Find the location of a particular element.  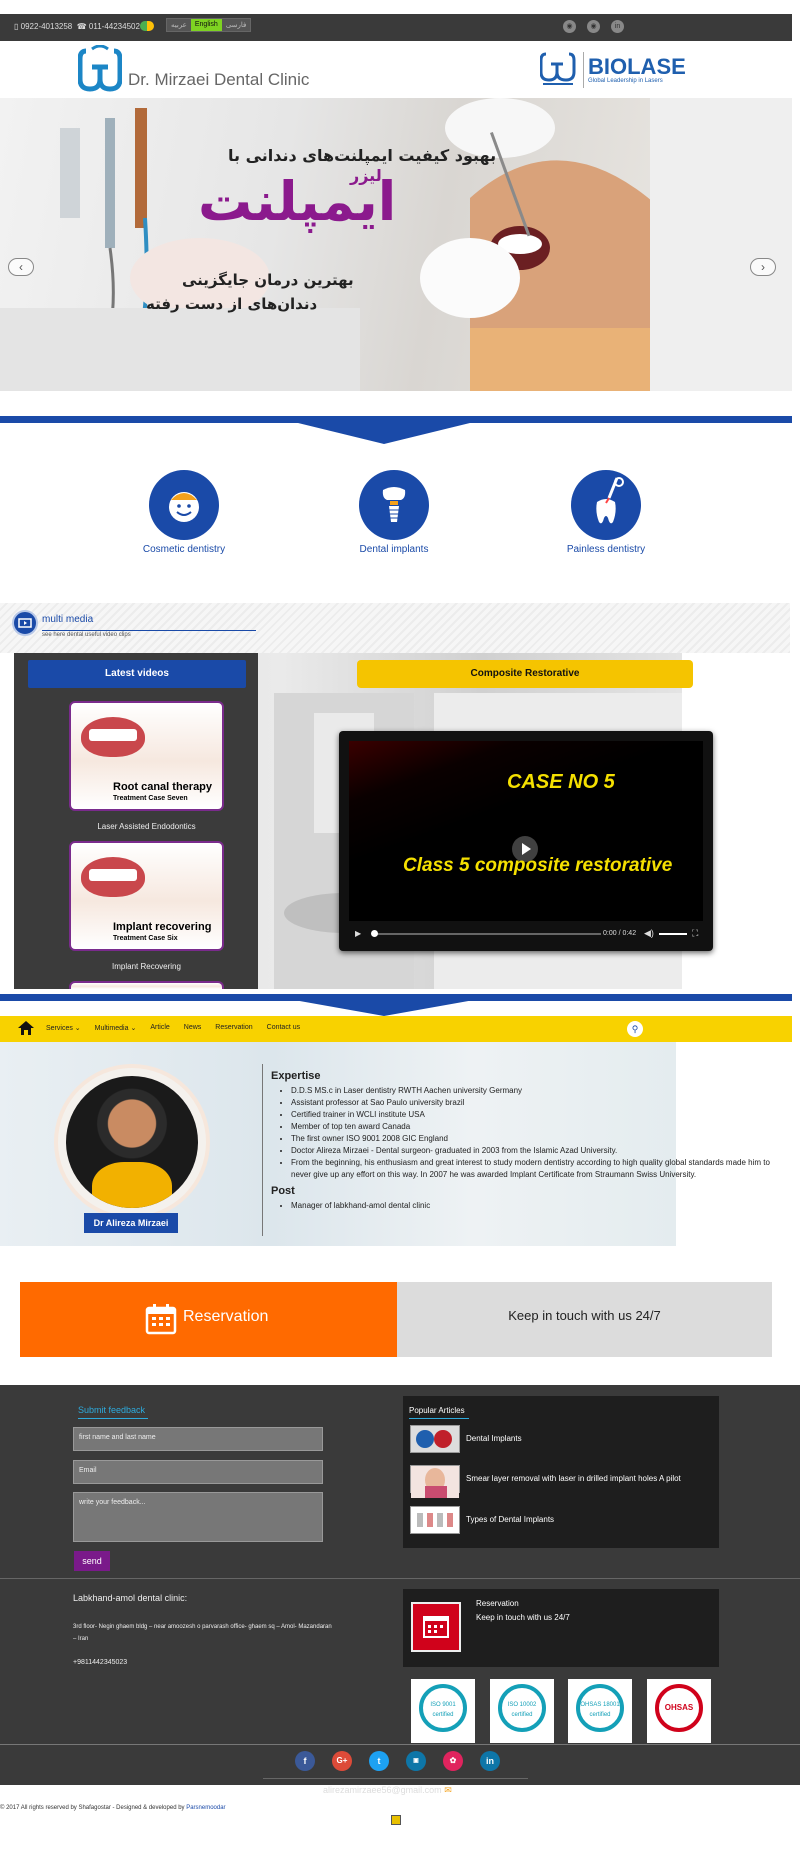

video-thumbnail-root-canal: Root canal therapy Treatment Case Seven is located at coordinates (146, 756).